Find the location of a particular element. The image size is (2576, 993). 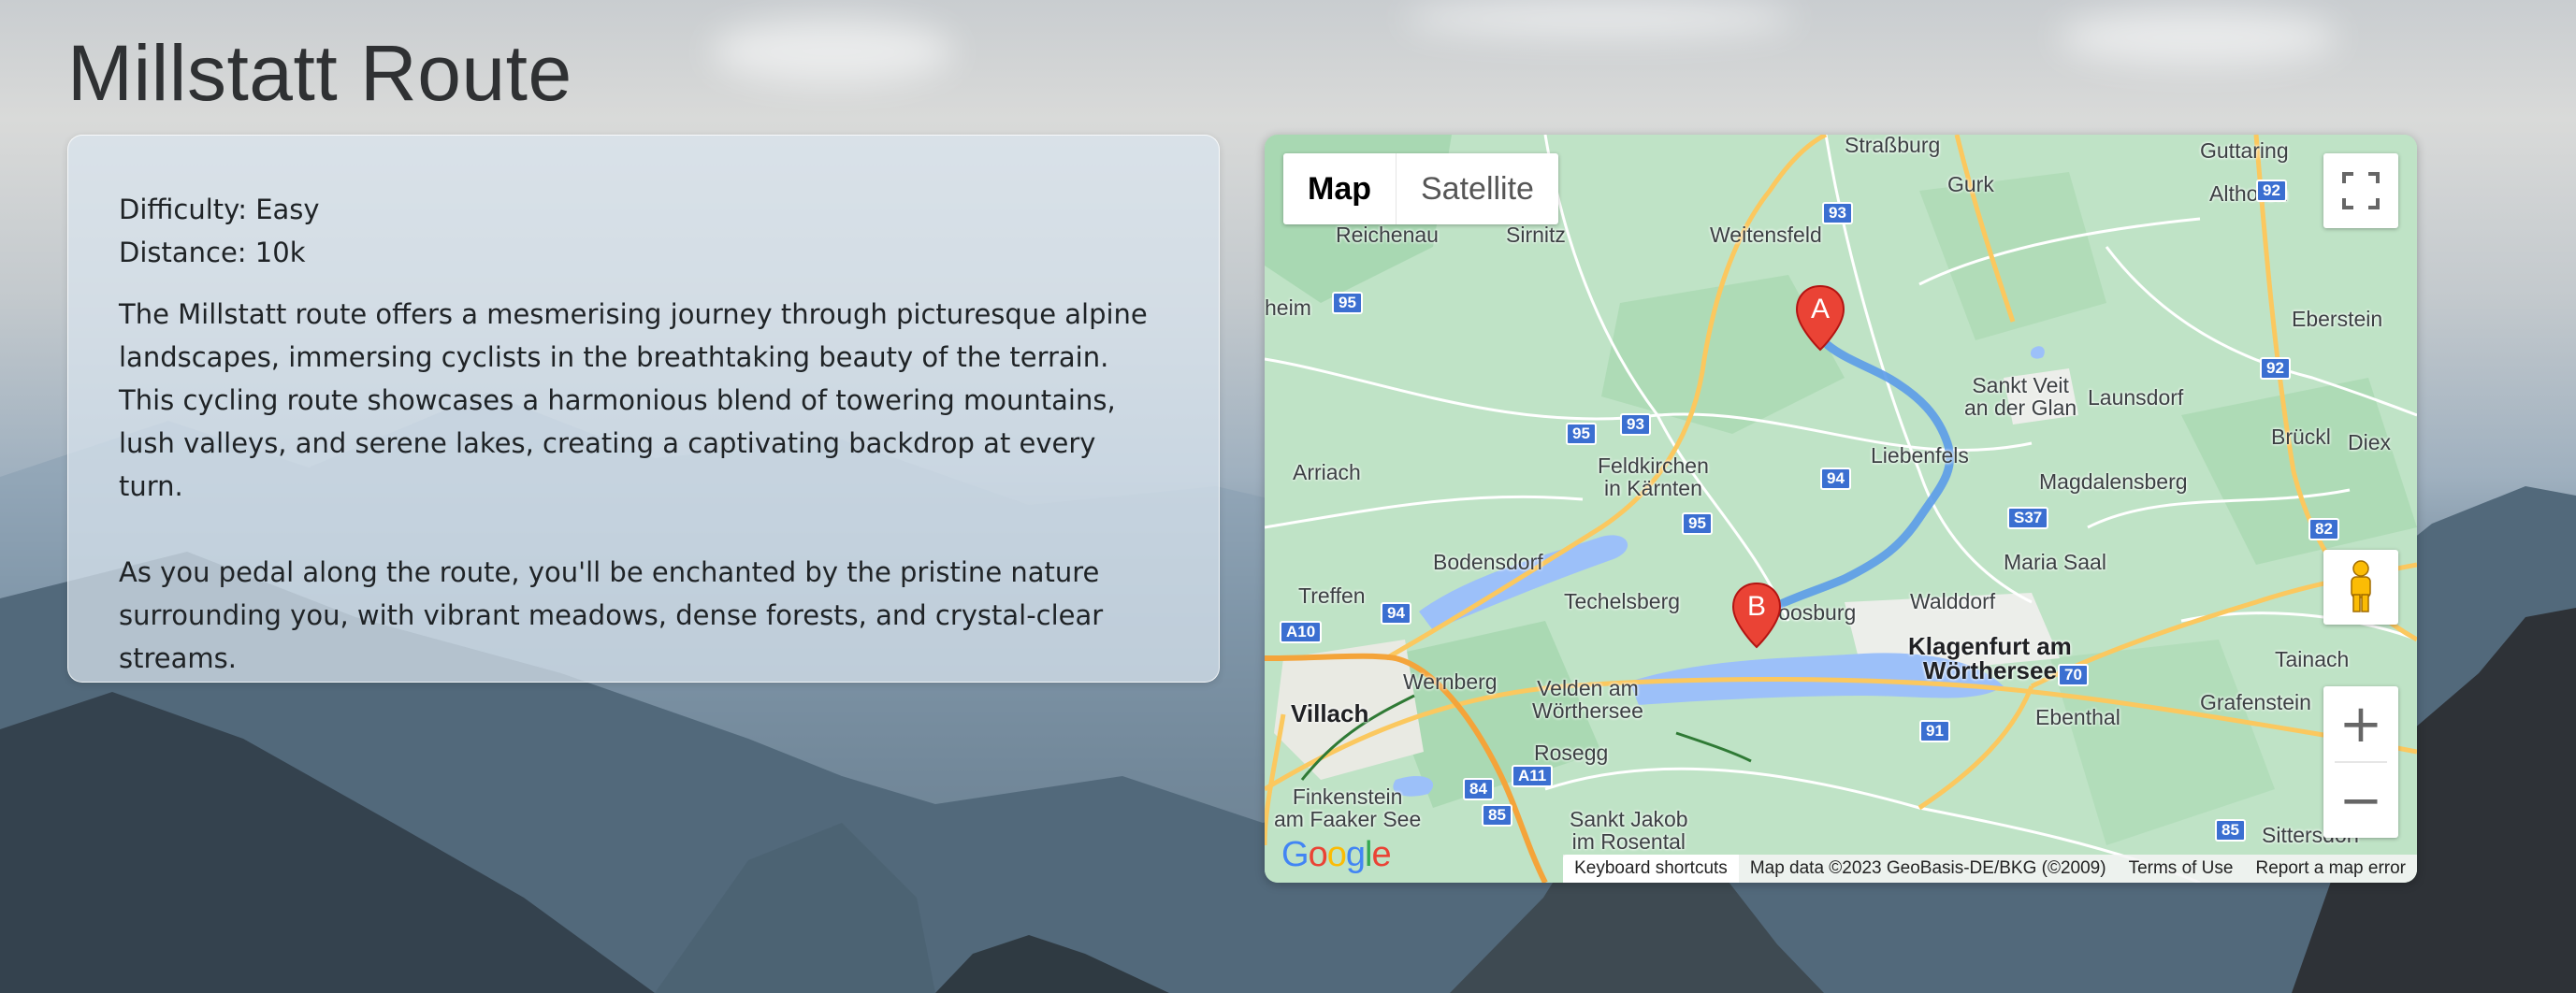

place-label: Launsdorf is located at coordinates (2136, 397).